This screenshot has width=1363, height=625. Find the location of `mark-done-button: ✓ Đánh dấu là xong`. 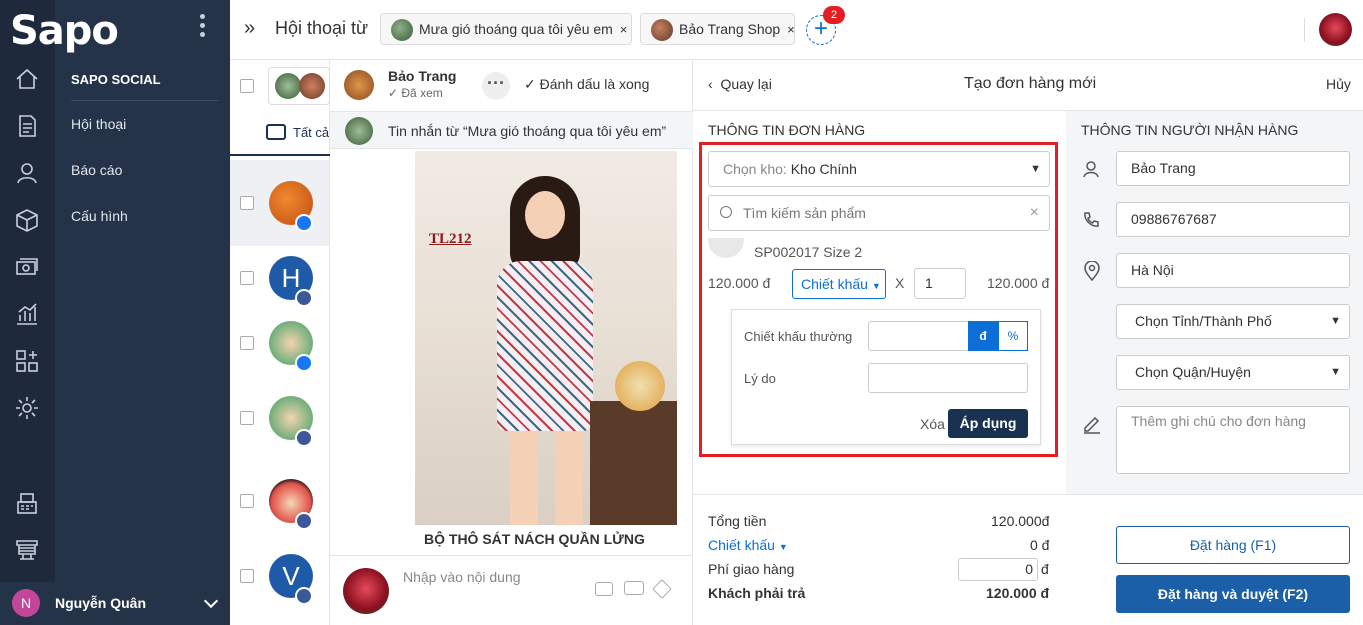

mark-done-button: ✓ Đánh dấu là xong is located at coordinates (586, 84).